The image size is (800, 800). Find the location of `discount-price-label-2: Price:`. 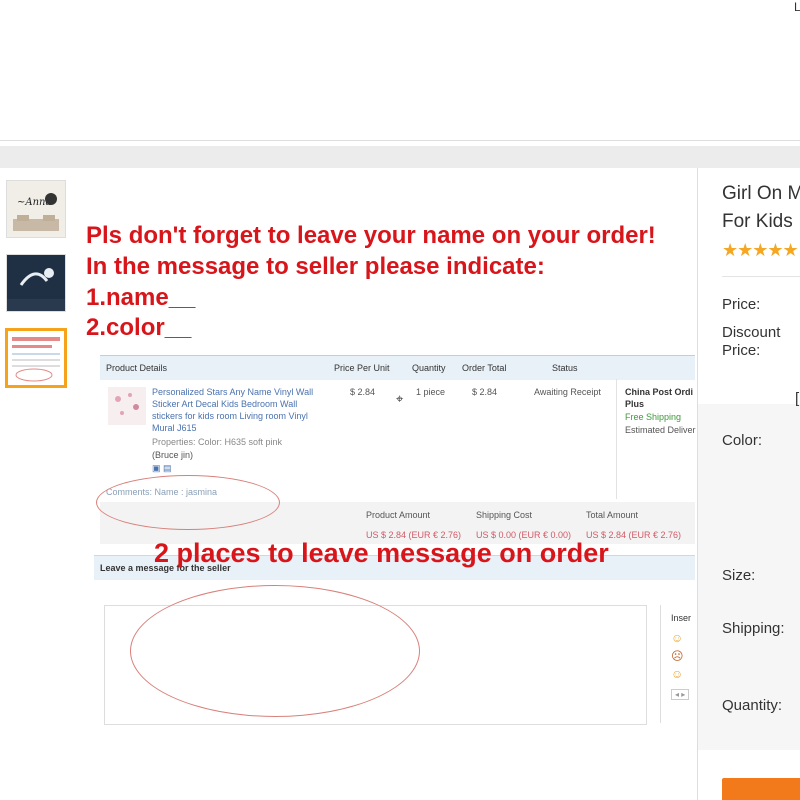

discount-price-label-2: Price: is located at coordinates (741, 350).